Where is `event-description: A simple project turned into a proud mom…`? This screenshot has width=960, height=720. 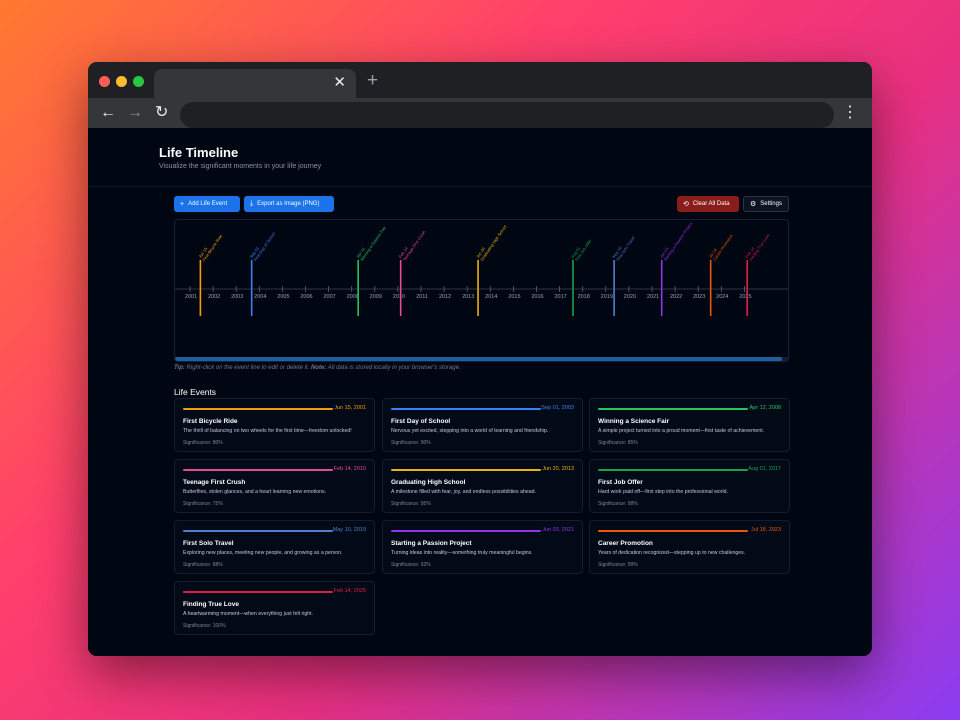 event-description: A simple project turned into a proud mom… is located at coordinates (681, 431).